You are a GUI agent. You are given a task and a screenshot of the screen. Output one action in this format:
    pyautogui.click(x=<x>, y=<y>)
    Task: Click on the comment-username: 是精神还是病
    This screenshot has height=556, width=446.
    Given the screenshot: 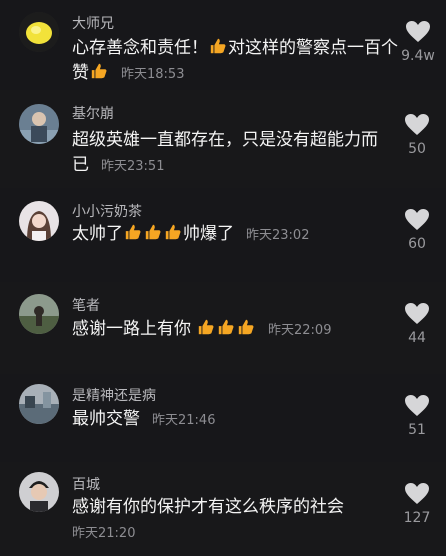 What is the action you would take?
    pyautogui.click(x=114, y=395)
    